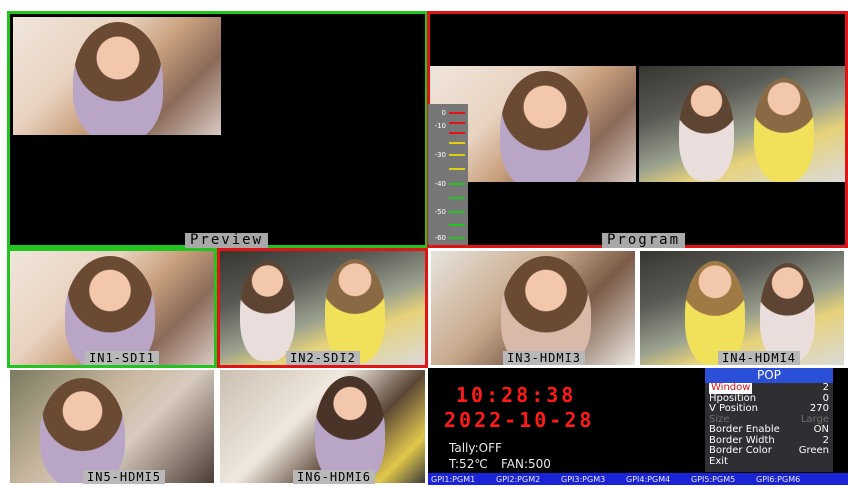  What do you see at coordinates (440, 212) in the screenshot?
I see `meter-tick: -50` at bounding box center [440, 212].